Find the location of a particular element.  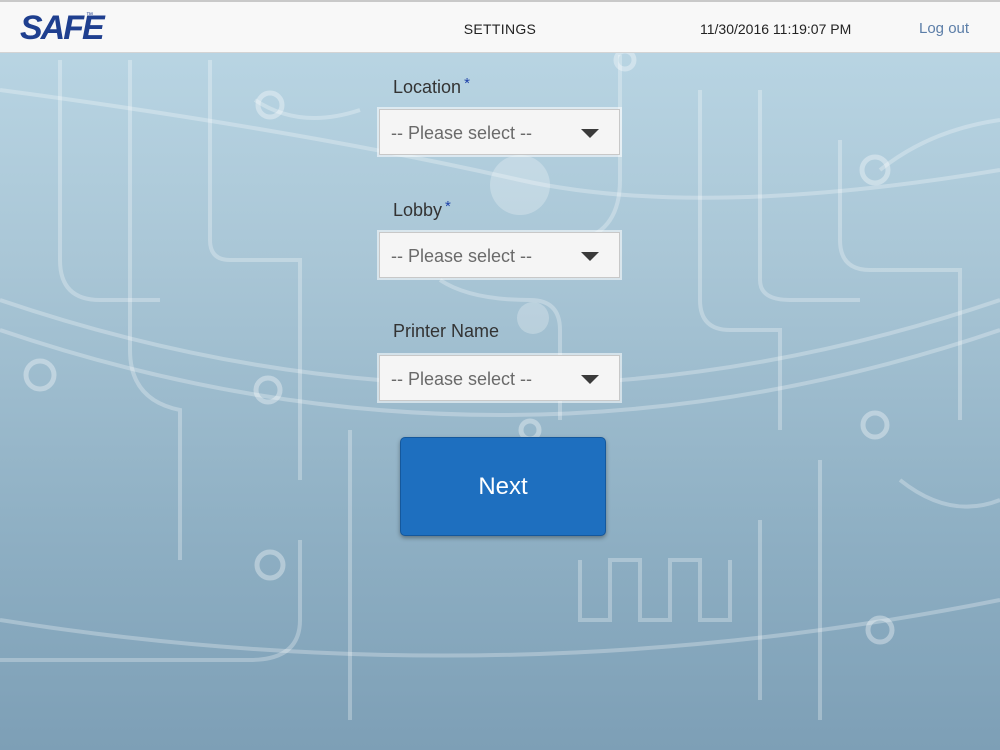

lobby-select: -- Please select -- is located at coordinates (499, 255).